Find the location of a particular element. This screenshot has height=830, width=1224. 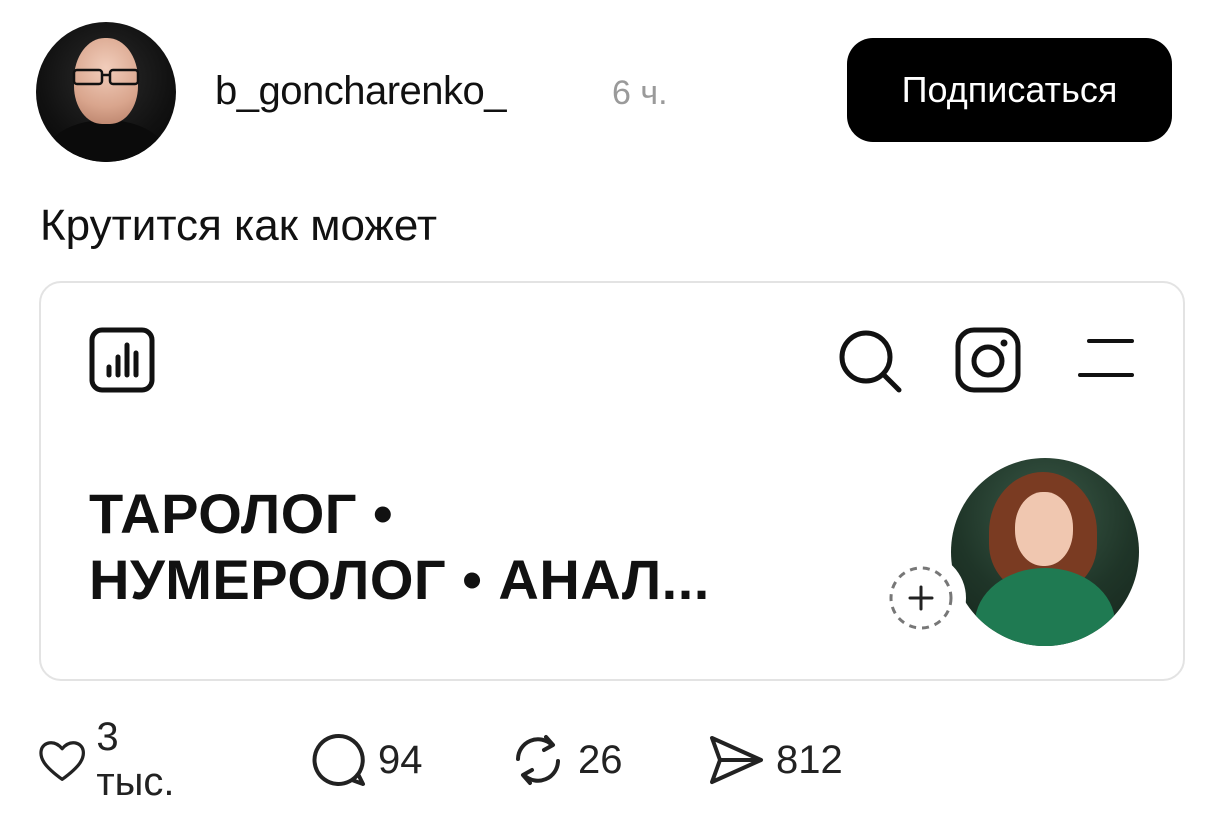

photo-face is located at coordinates (1044, 529).